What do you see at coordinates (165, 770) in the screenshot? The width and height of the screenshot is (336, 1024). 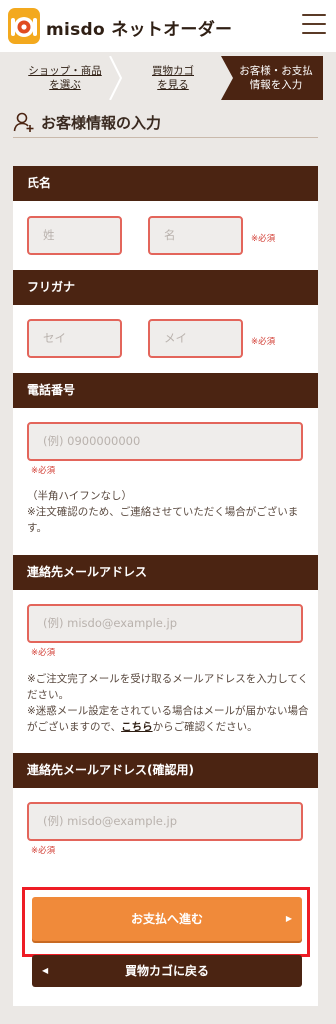 I see `email-confirm-heading: 連絡先メールアドレス(確認用)` at bounding box center [165, 770].